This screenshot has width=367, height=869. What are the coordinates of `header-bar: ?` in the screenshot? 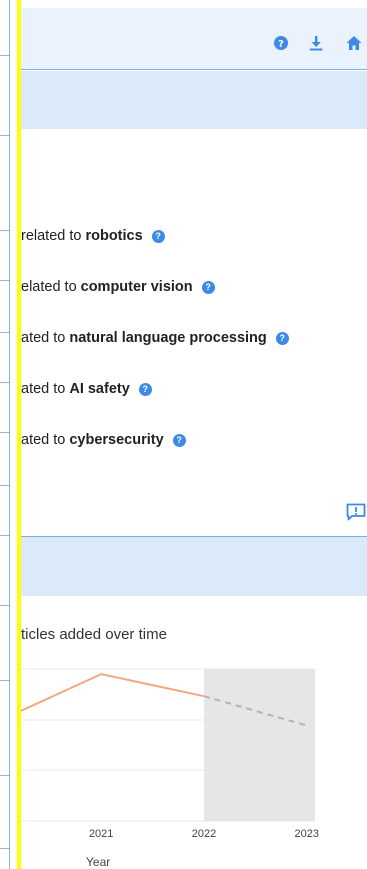 It's located at (194, 39).